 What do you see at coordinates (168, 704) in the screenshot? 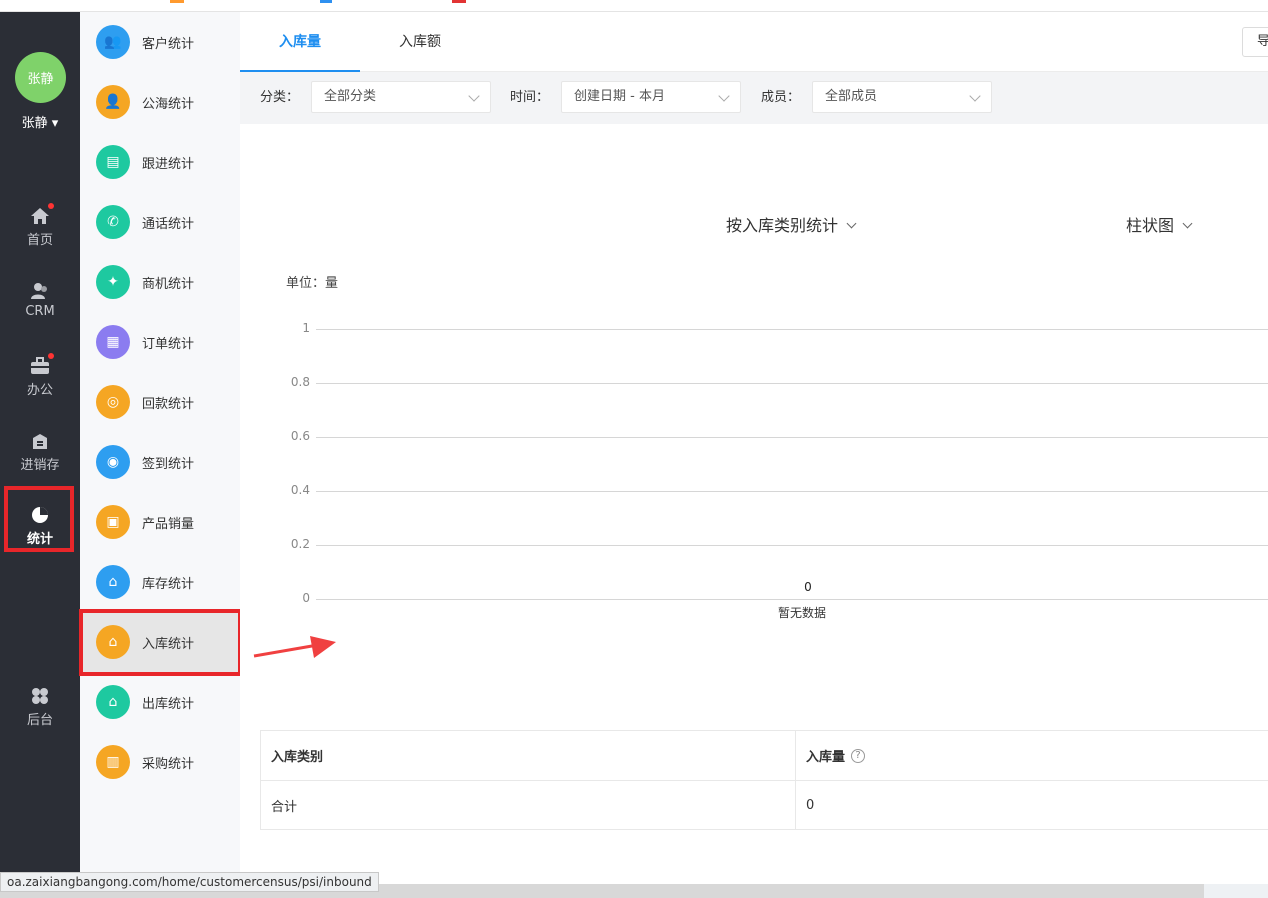
I see `subnav-label: 出库统计` at bounding box center [168, 704].